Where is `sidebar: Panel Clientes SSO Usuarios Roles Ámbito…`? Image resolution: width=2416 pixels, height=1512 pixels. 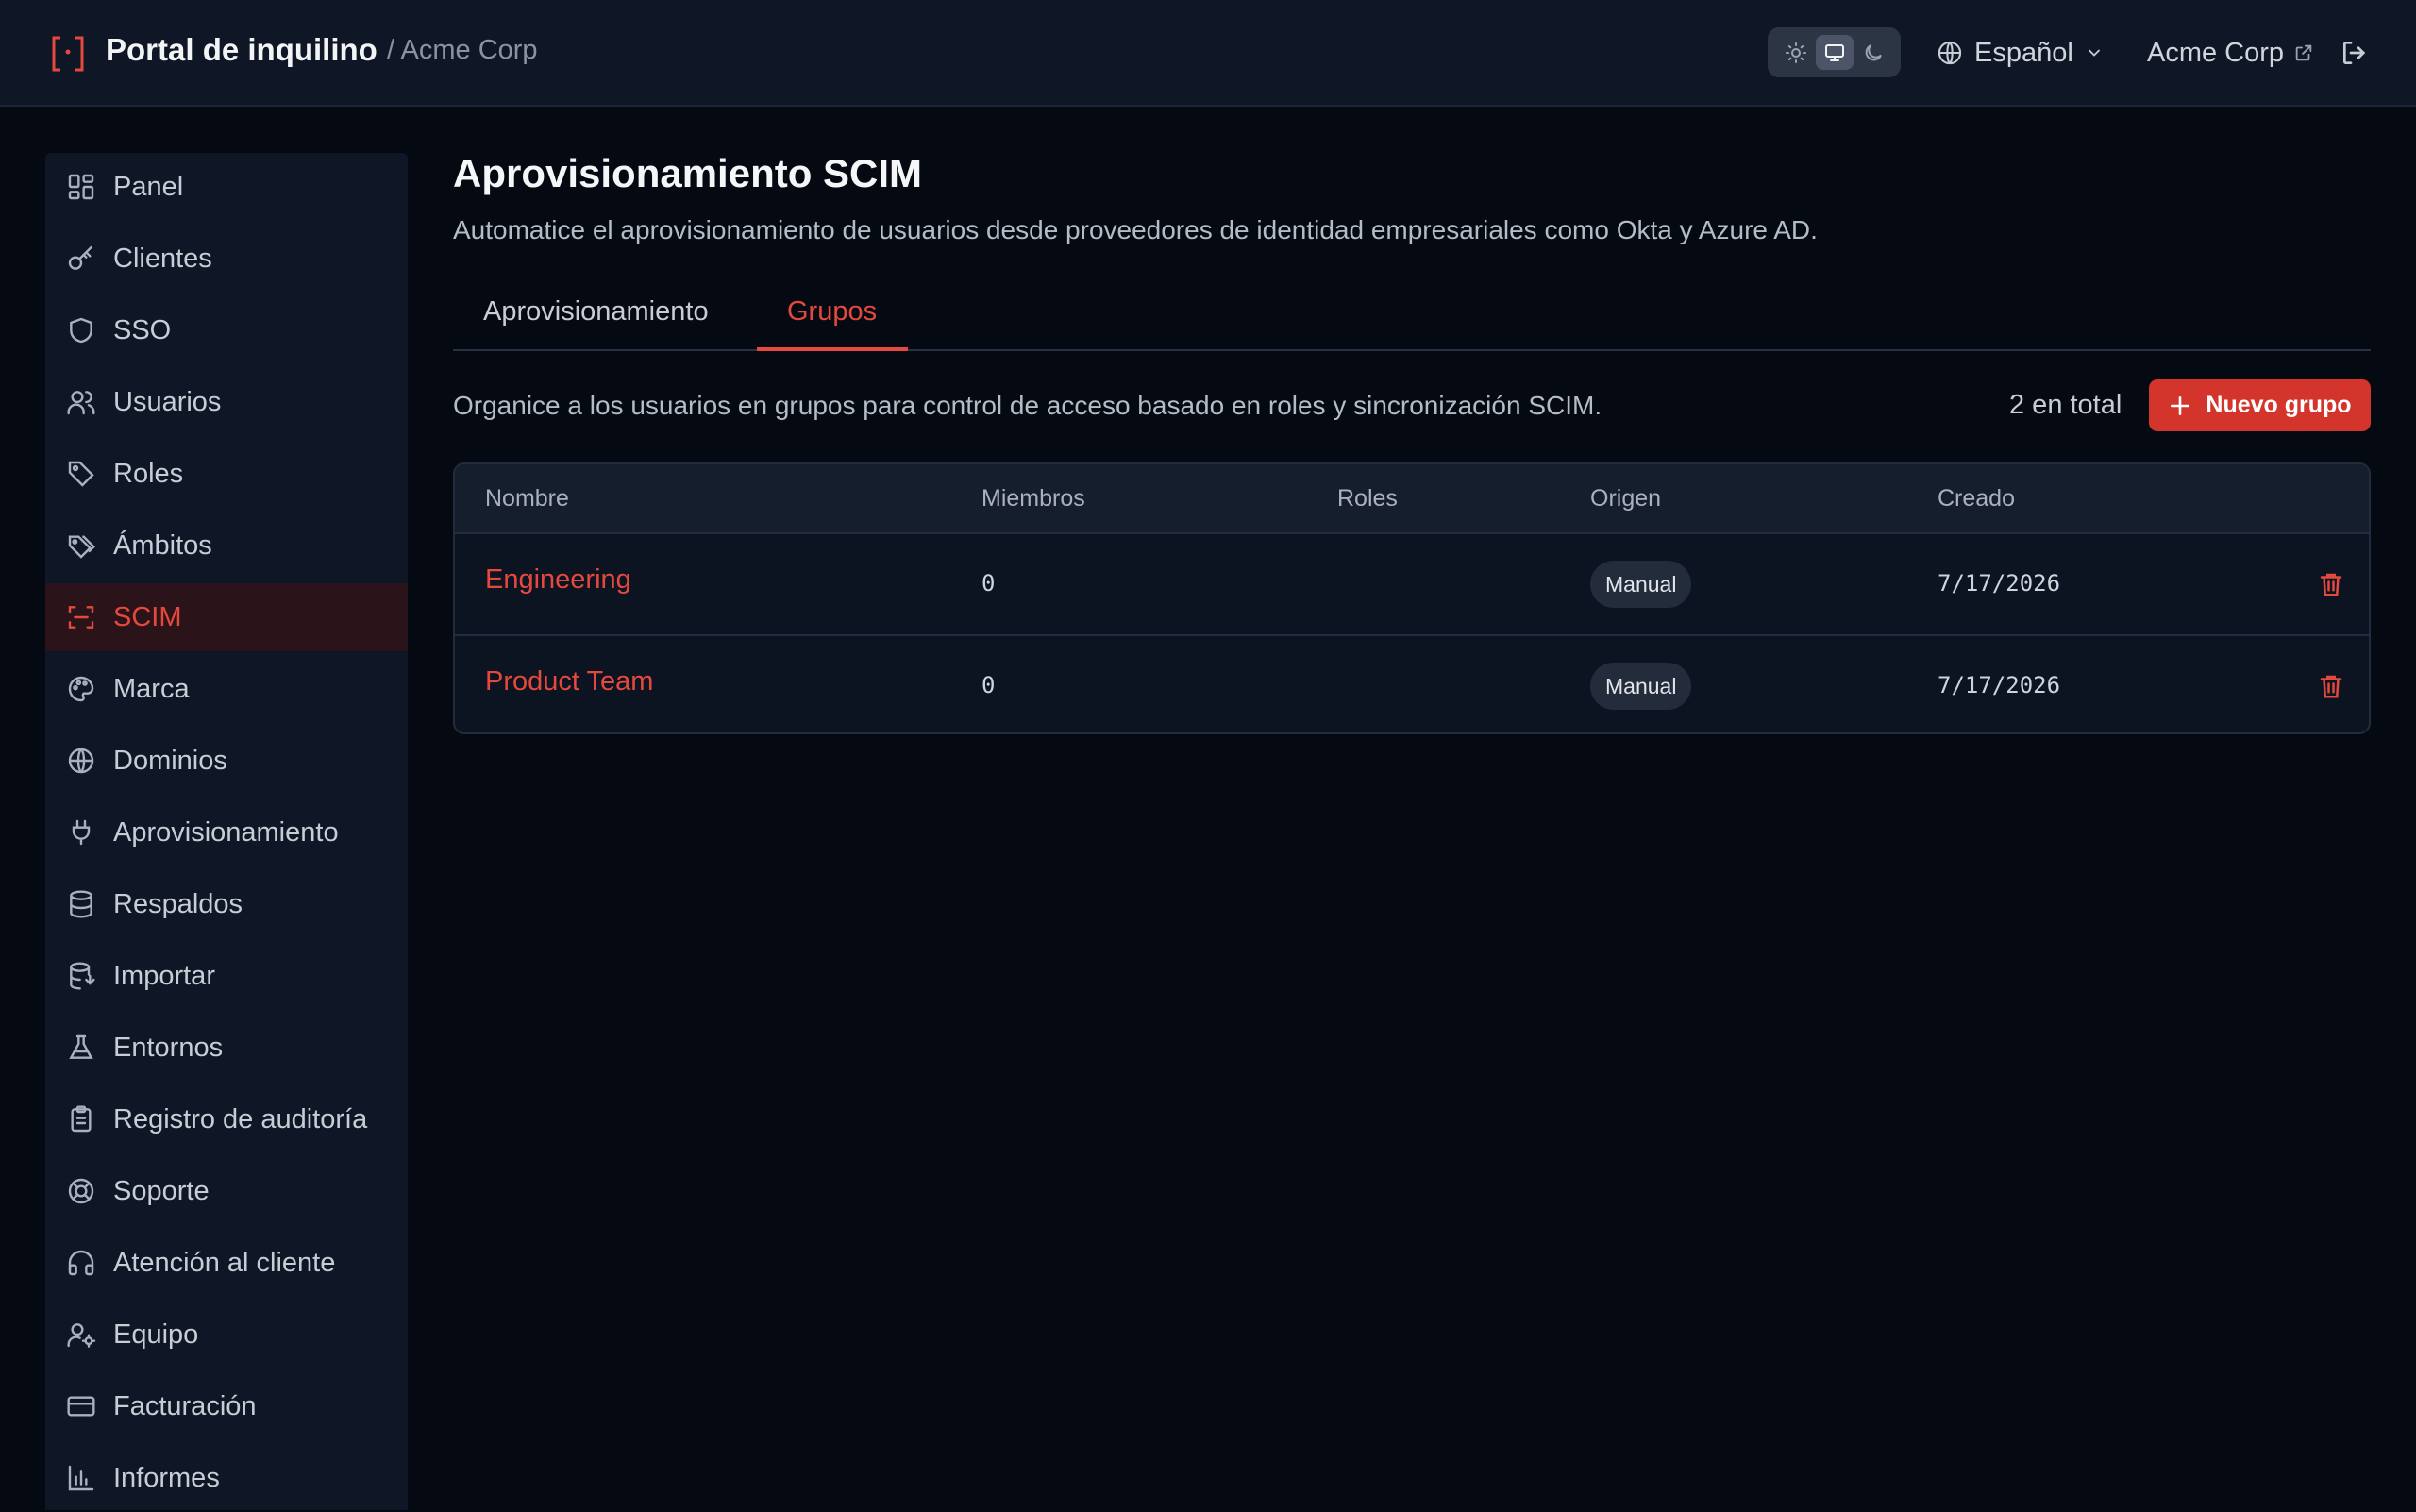 sidebar: Panel Clientes SSO Usuarios Roles Ámbito… is located at coordinates (227, 831).